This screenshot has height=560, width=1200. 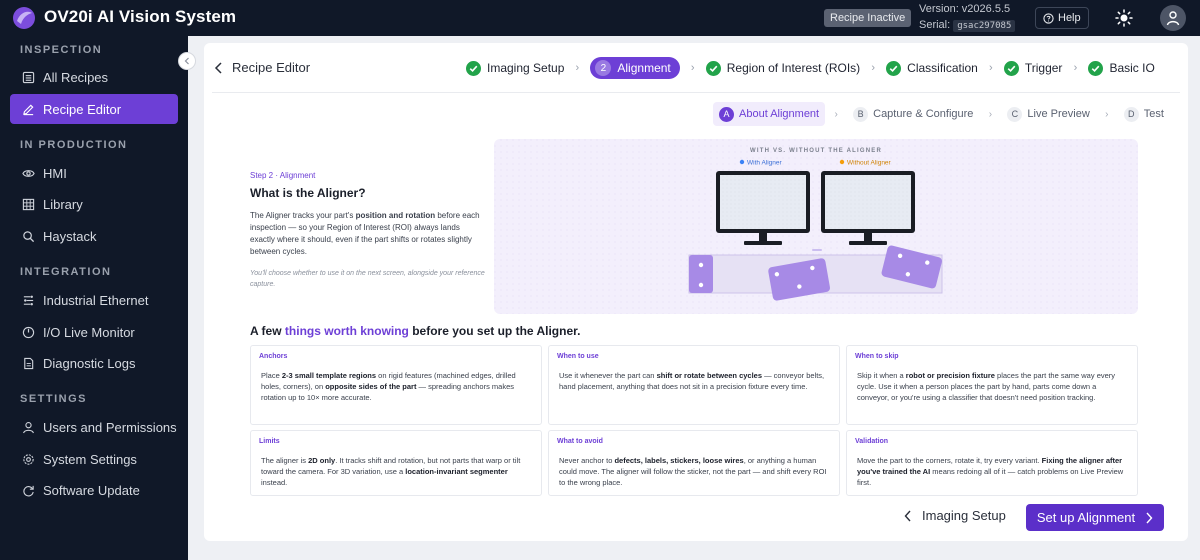 What do you see at coordinates (950, 375) in the screenshot?
I see `tip-body-bold: robot or precision fixture` at bounding box center [950, 375].